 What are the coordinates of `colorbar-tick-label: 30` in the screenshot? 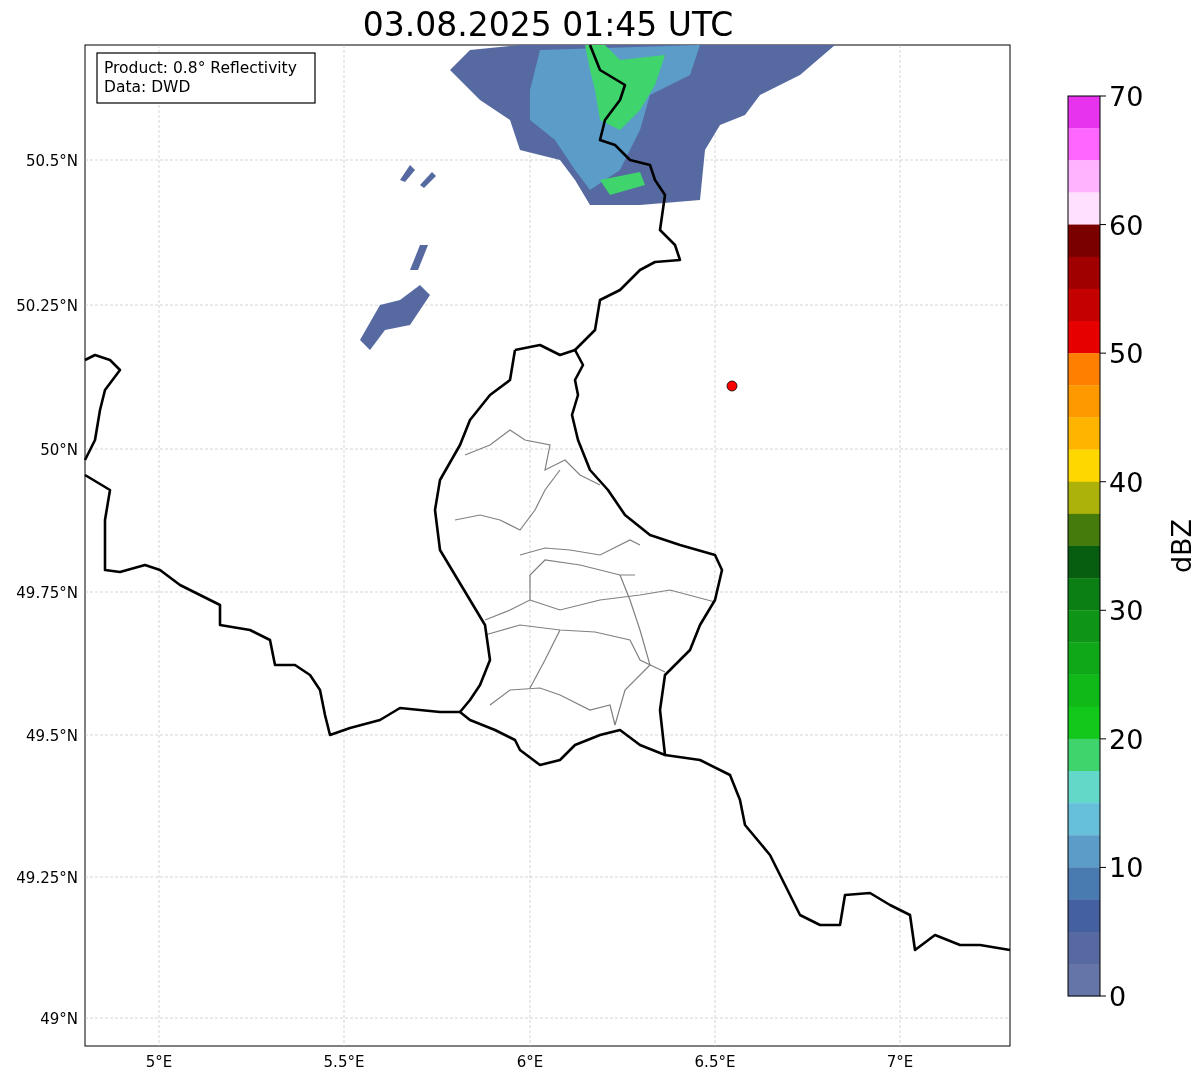 It's located at (1126, 611).